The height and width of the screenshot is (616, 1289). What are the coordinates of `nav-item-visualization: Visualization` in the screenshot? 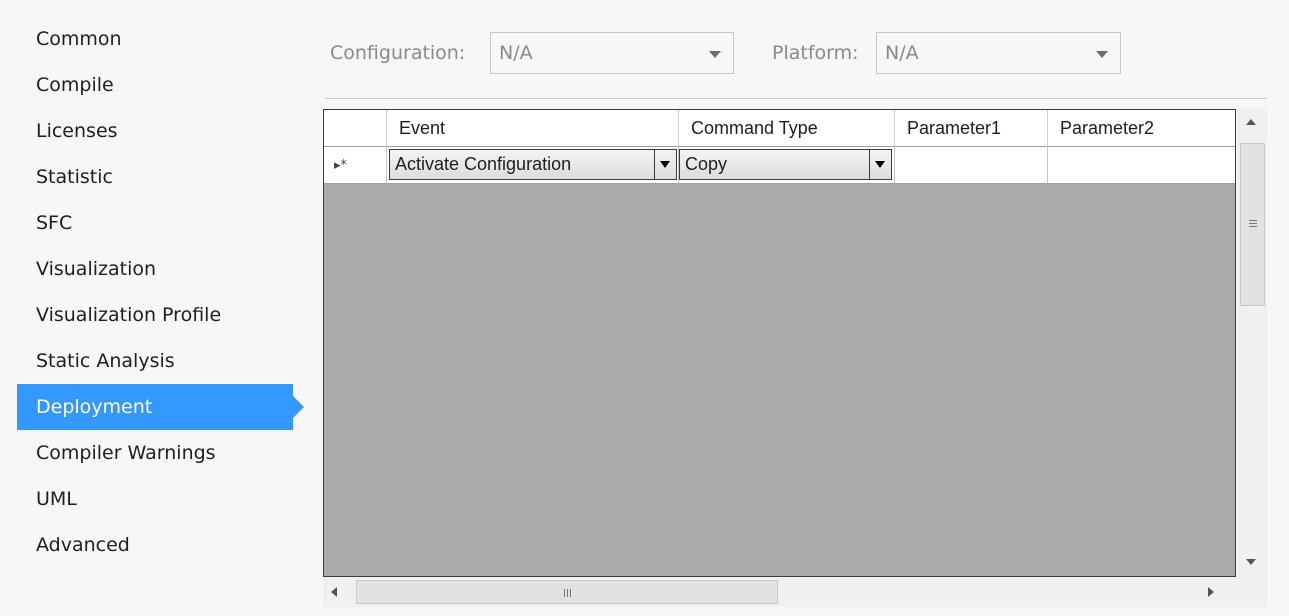 It's located at (162, 269).